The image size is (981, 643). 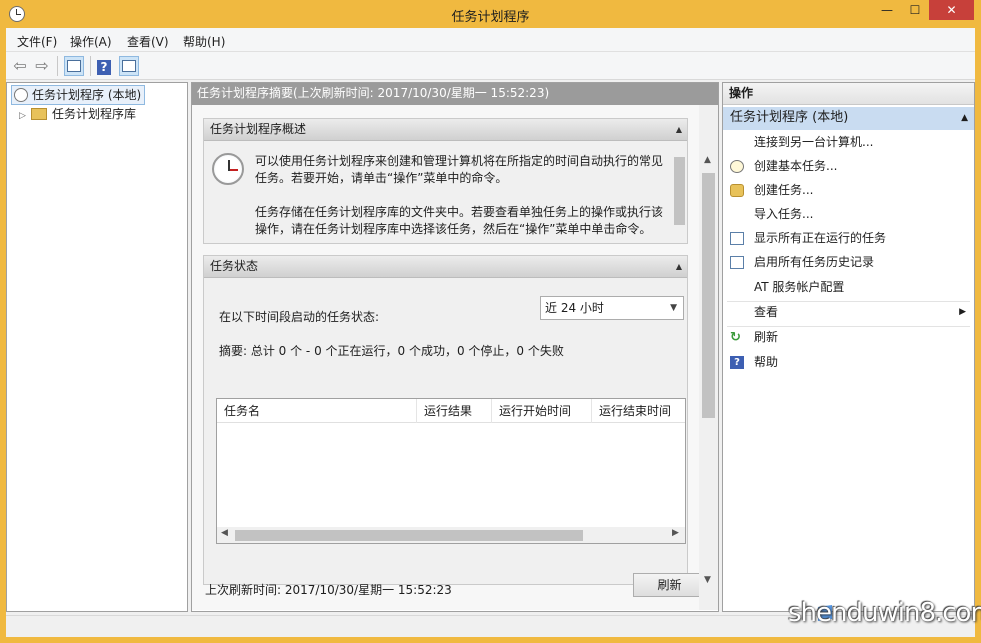 What do you see at coordinates (737, 190) in the screenshot?
I see `task-icon` at bounding box center [737, 190].